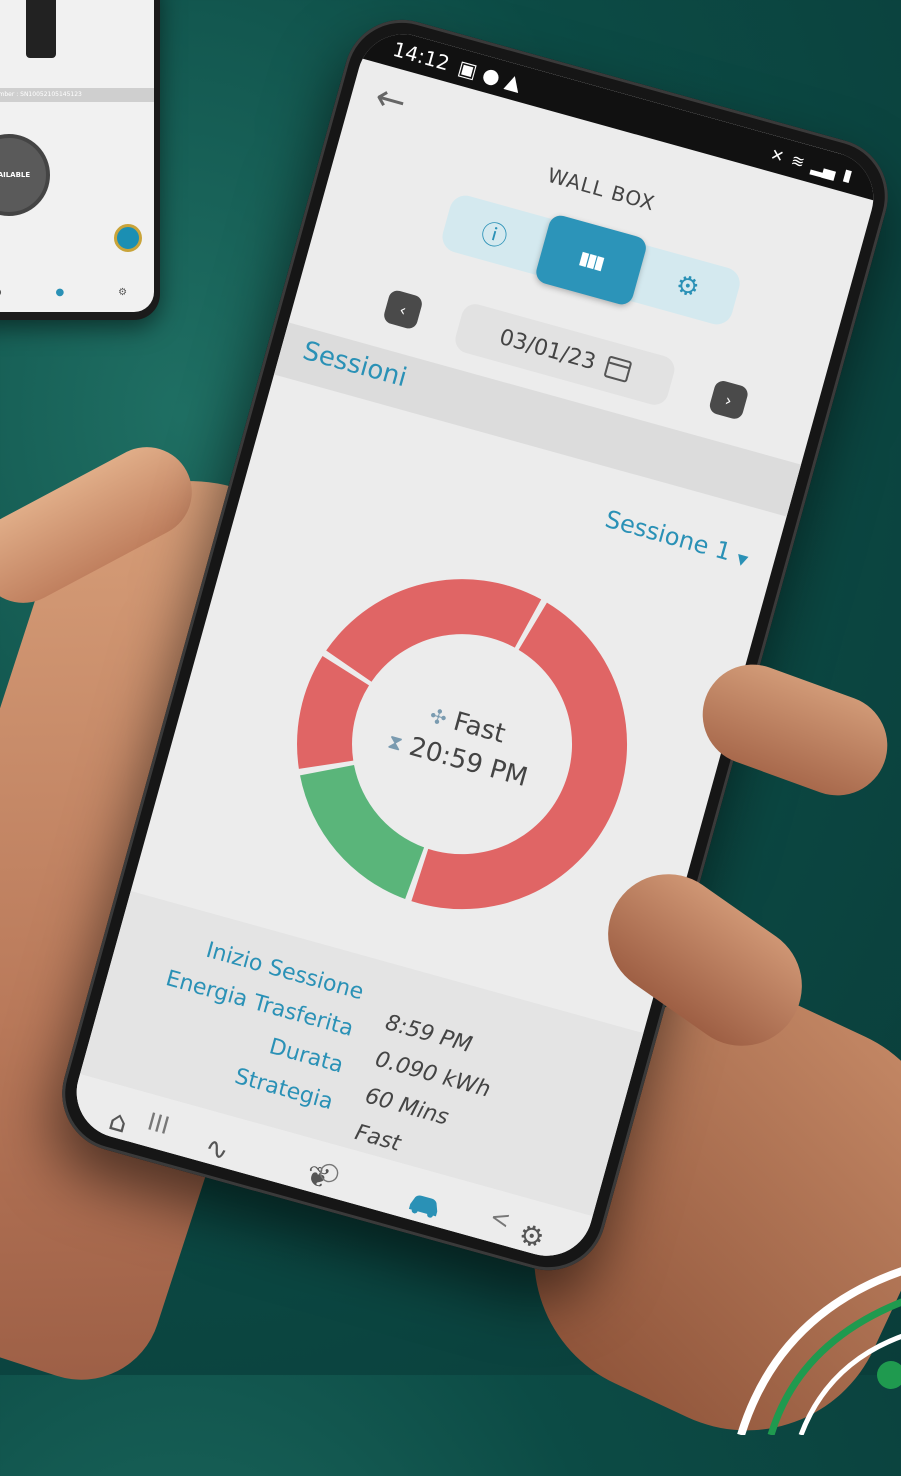  Describe the element at coordinates (824, 168) in the screenshot. I see `signal-icon: ▂▄` at that location.